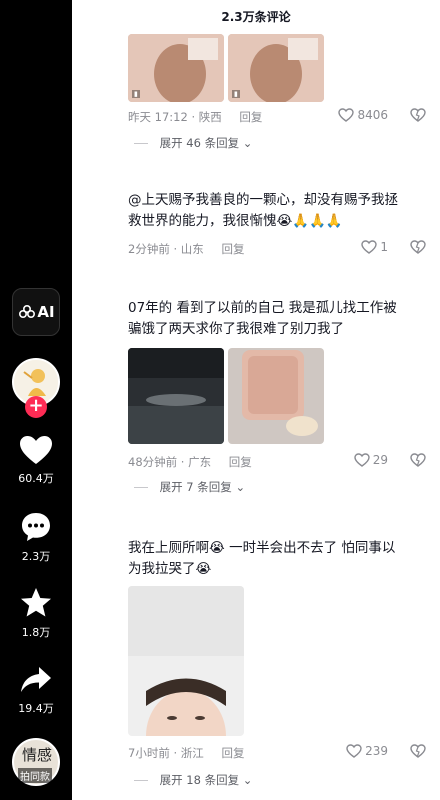  Describe the element at coordinates (27, 311) in the screenshot. I see `ai-icon` at that location.